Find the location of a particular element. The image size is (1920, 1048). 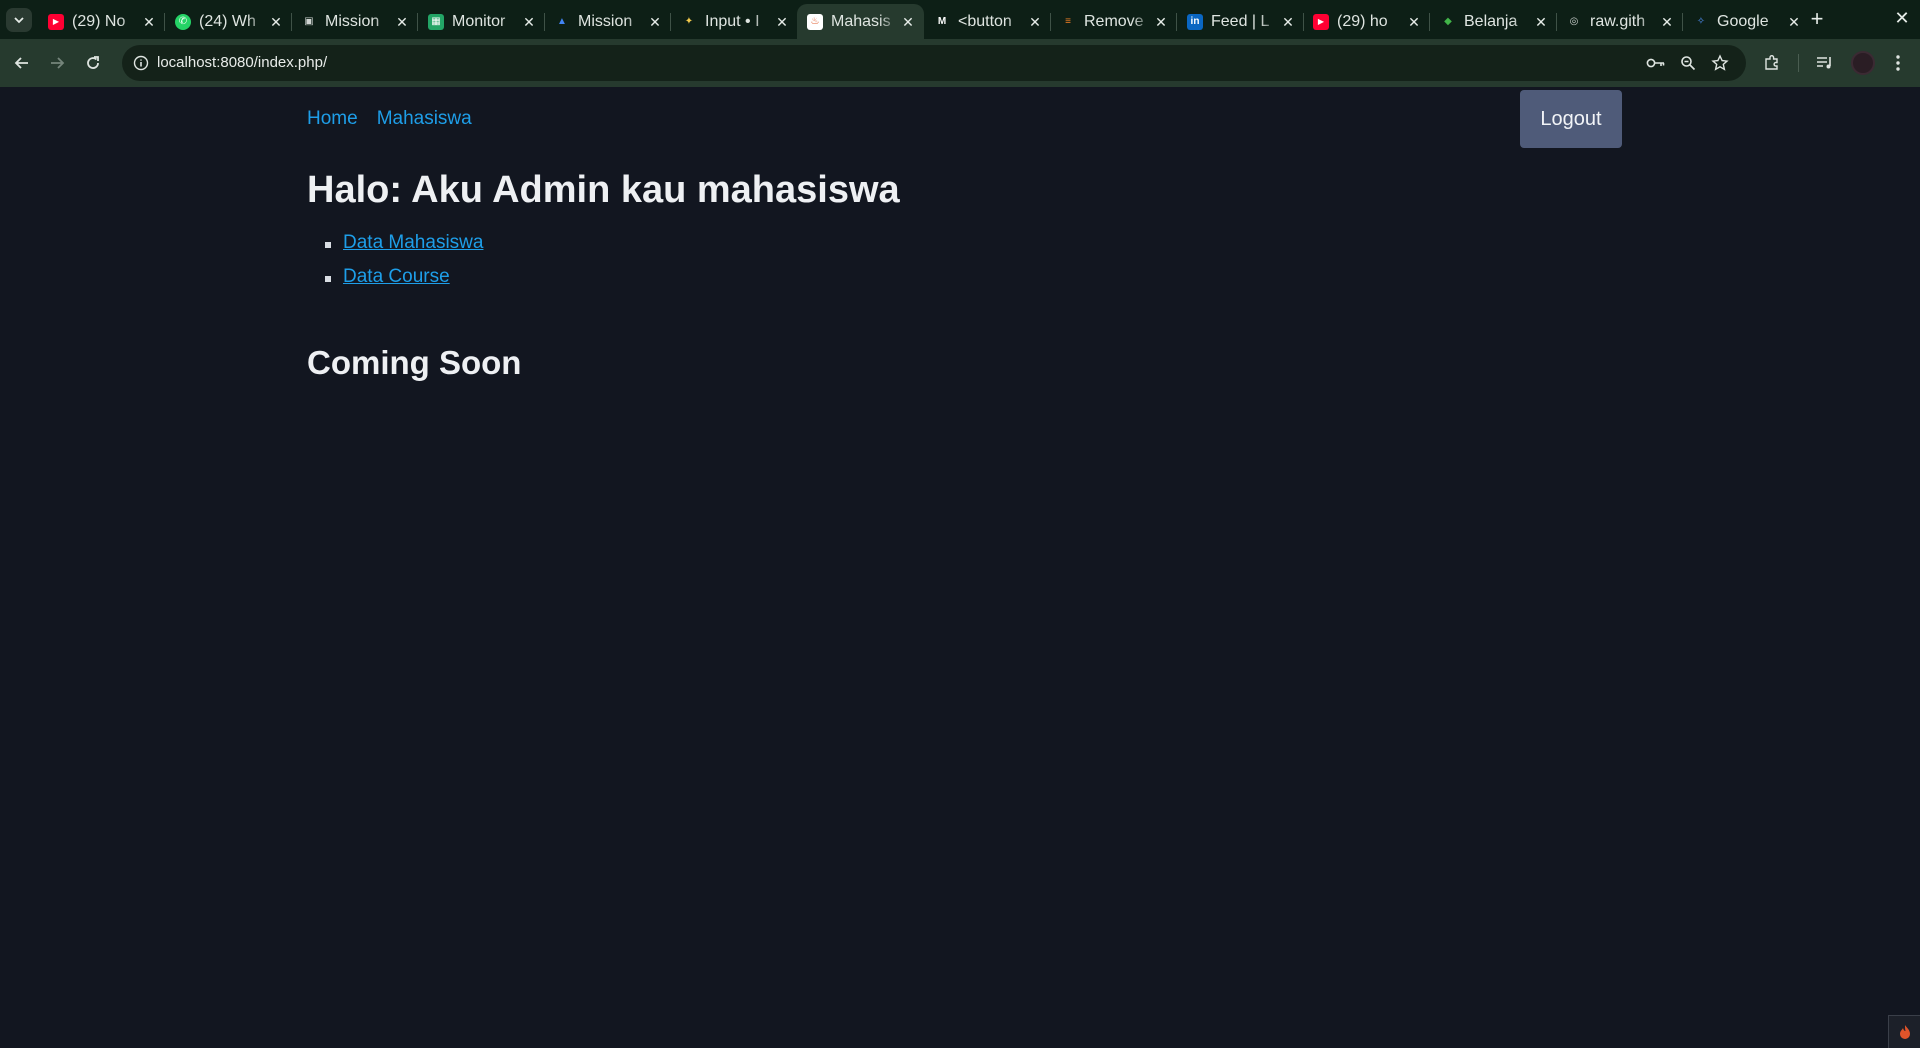

tab-1: ▶ (29) No ✕ is located at coordinates (101, 21).